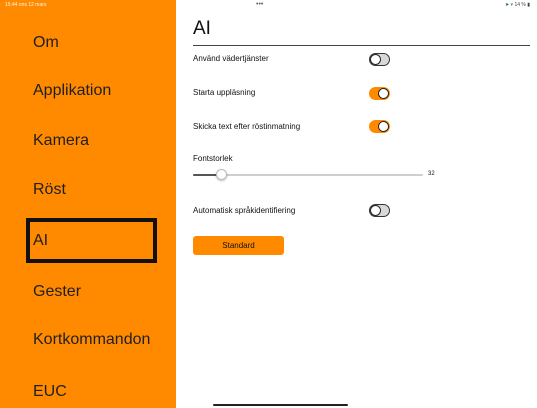 This screenshot has width=537, height=408. Describe the element at coordinates (26, 5) in the screenshot. I see `status-time: 15:44 ons 12 mars` at that location.